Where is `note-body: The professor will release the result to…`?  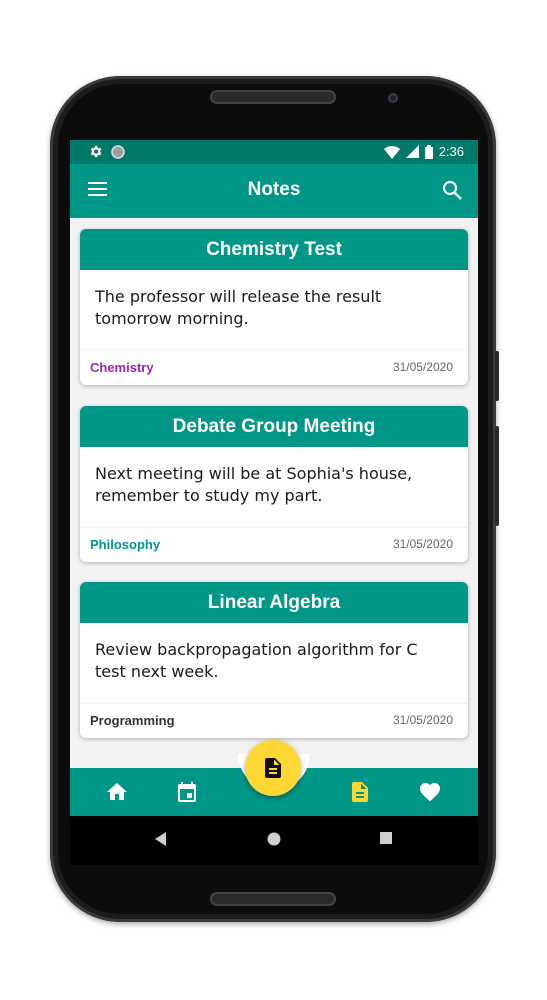
note-body: The professor will release the result to… is located at coordinates (238, 307).